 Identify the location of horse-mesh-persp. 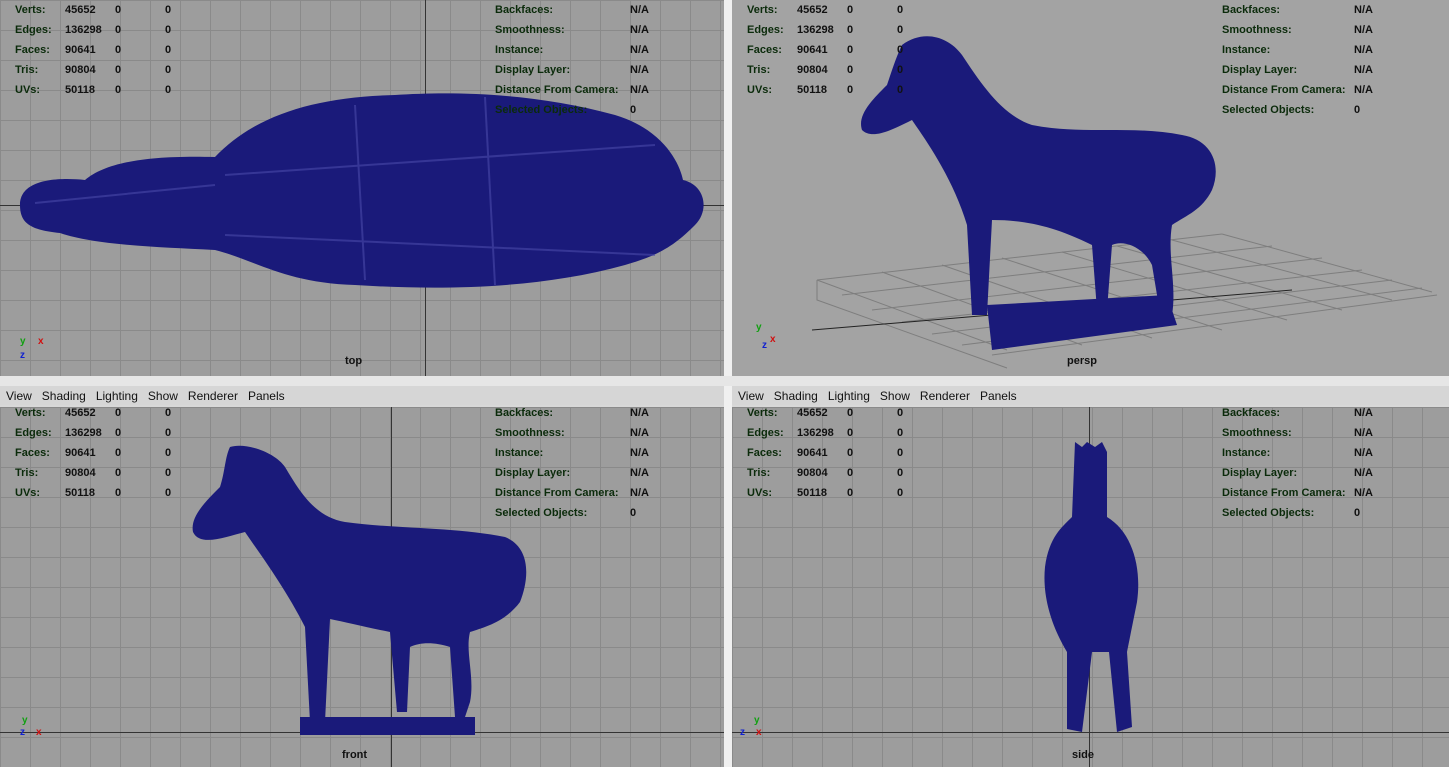
(1037, 195).